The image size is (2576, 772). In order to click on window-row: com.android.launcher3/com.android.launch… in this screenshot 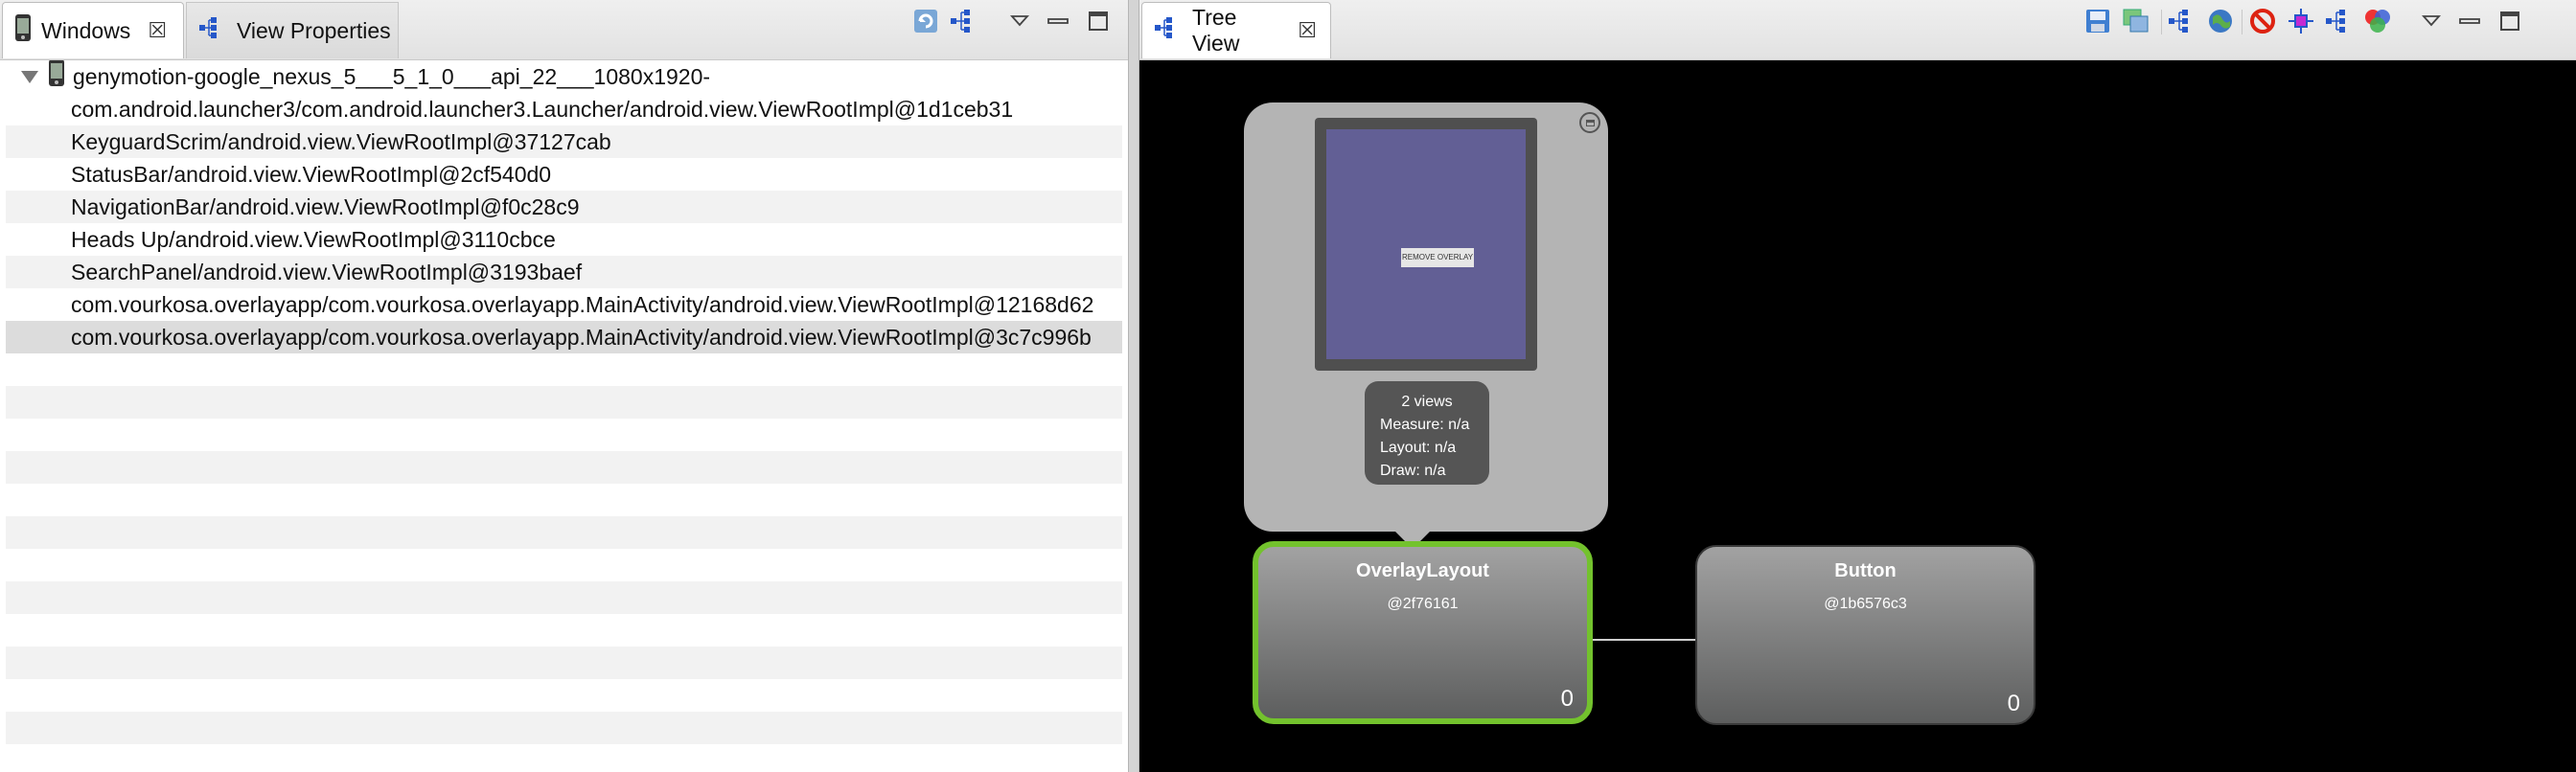, I will do `click(564, 109)`.